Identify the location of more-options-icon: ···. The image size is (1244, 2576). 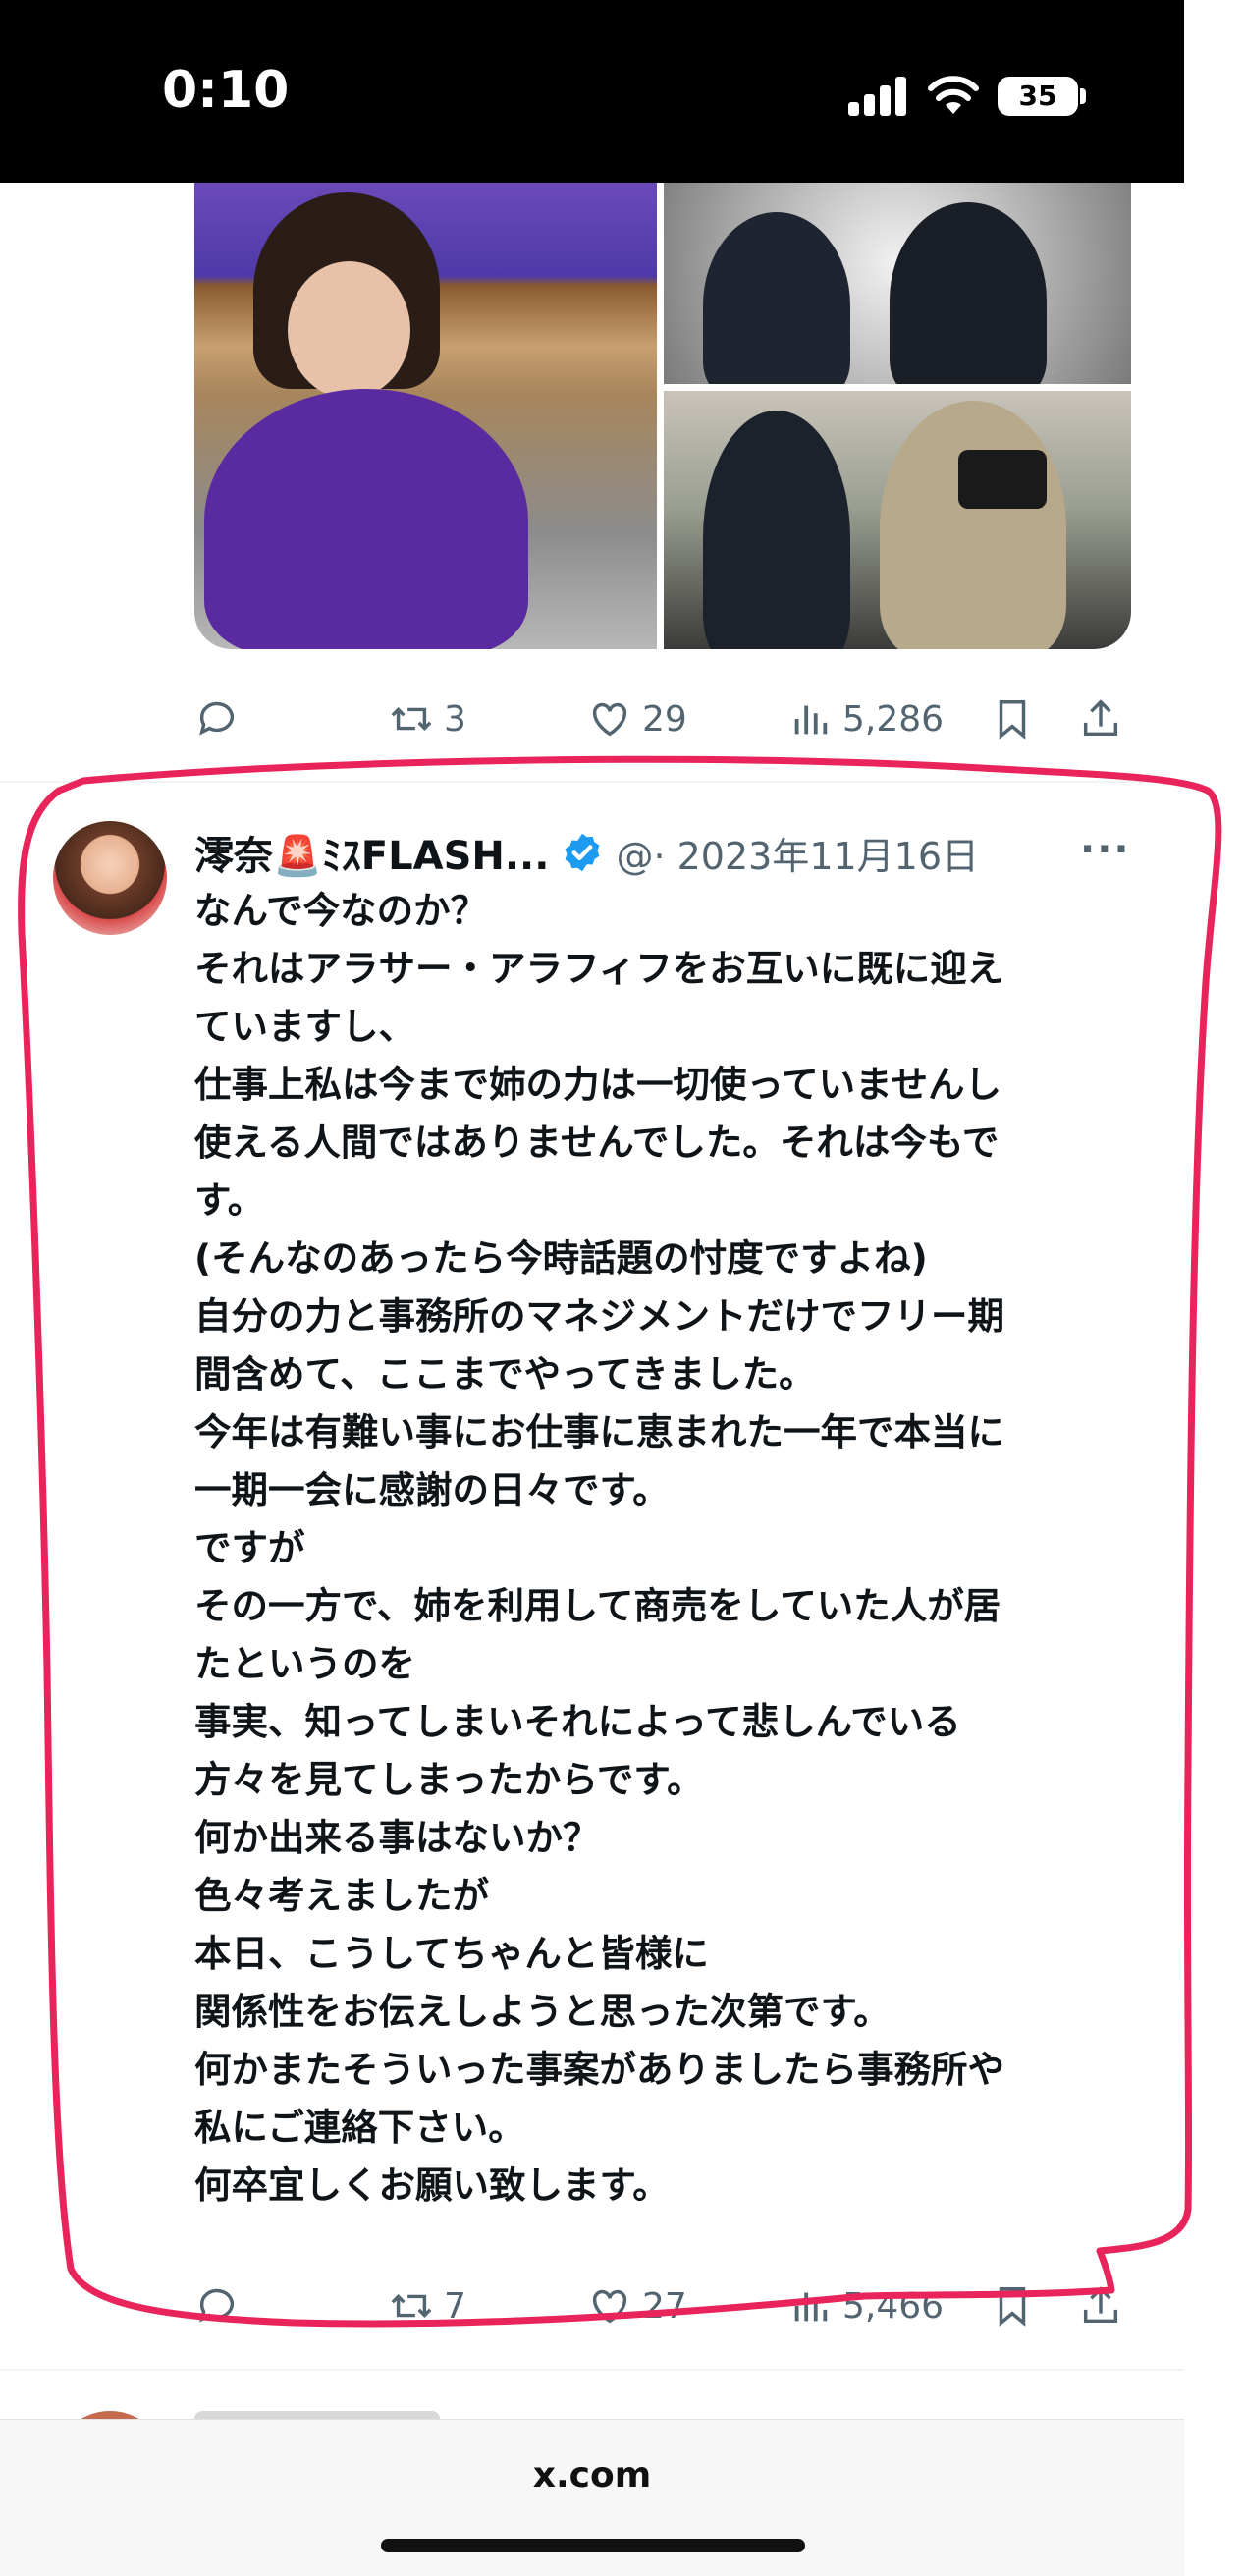
(1105, 850).